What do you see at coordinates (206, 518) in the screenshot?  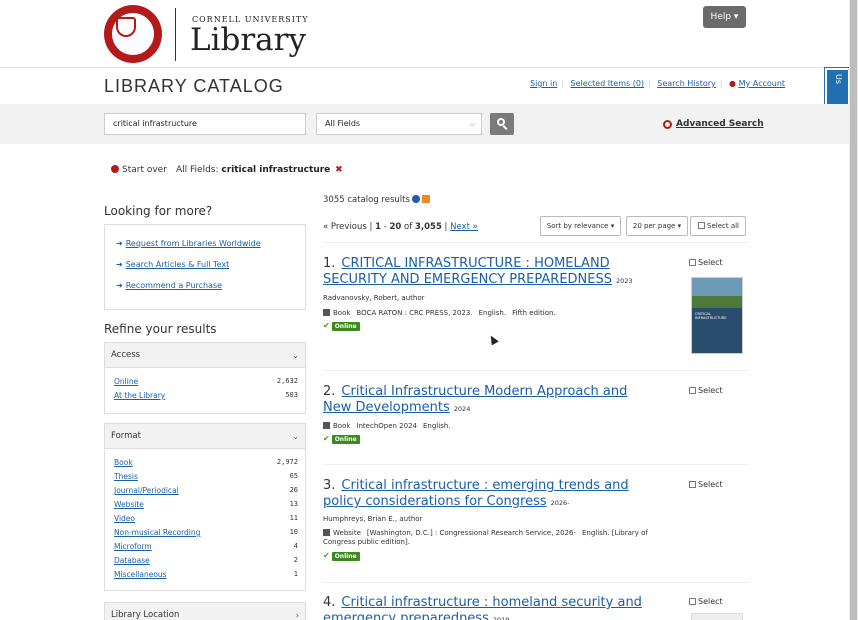 I see `facet-item: Video 11` at bounding box center [206, 518].